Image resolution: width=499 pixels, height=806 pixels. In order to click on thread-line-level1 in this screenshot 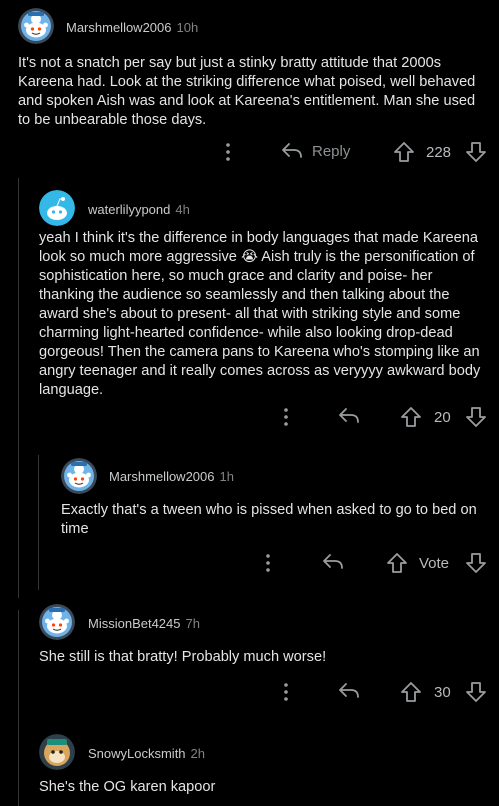, I will do `click(18, 388)`.